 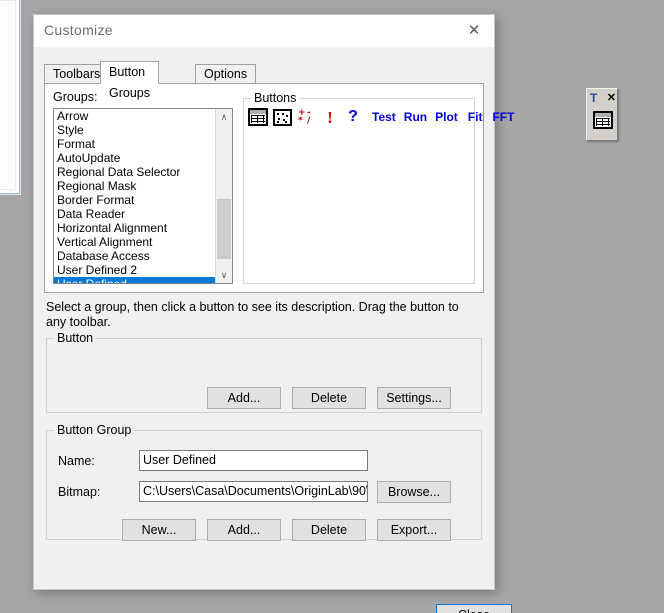 What do you see at coordinates (264, 31) in the screenshot?
I see `dialog-titlebar: Customize ✕` at bounding box center [264, 31].